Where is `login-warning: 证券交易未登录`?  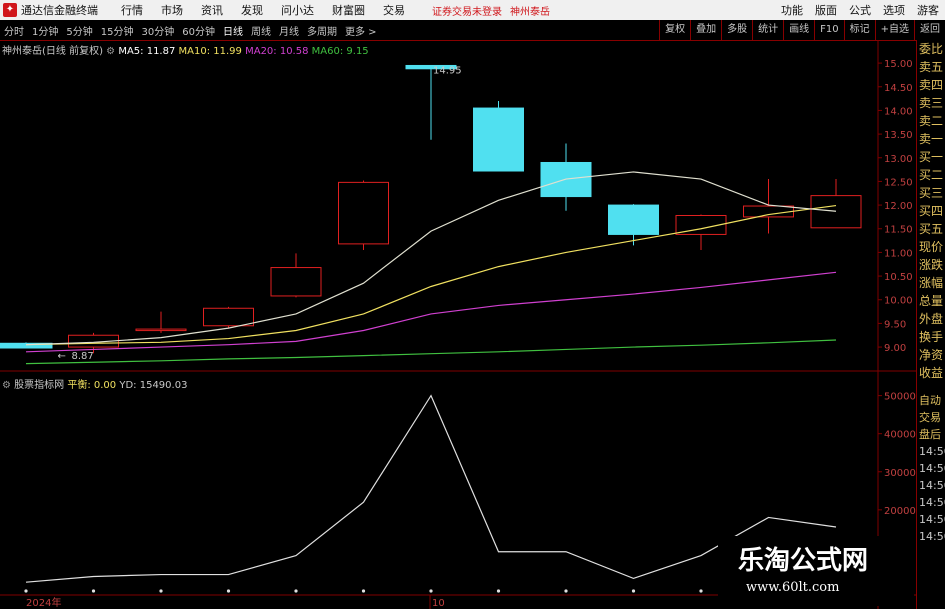 login-warning: 证券交易未登录 is located at coordinates (467, 10).